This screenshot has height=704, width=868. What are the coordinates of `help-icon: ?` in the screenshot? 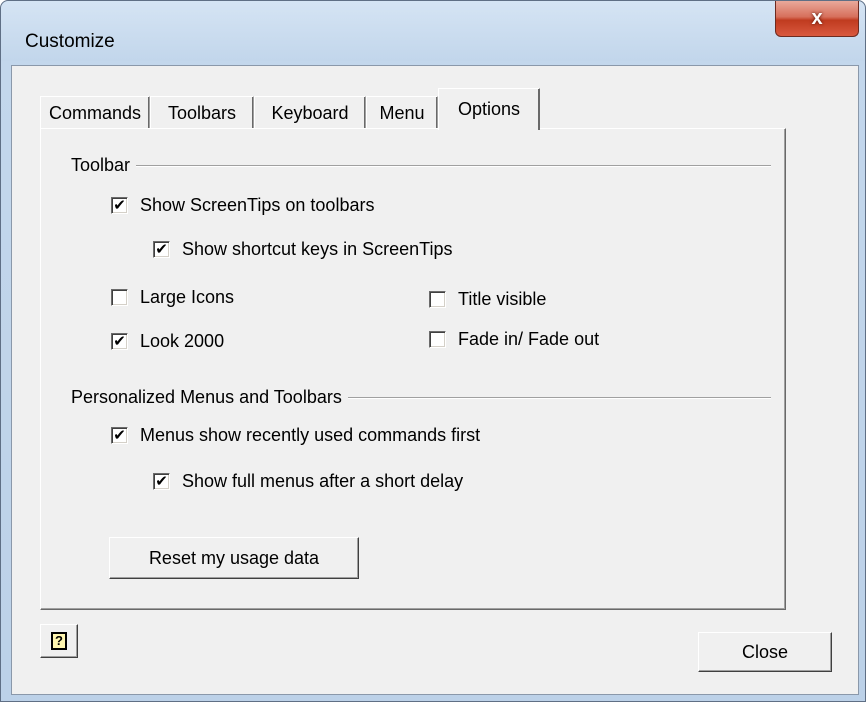 It's located at (59, 641).